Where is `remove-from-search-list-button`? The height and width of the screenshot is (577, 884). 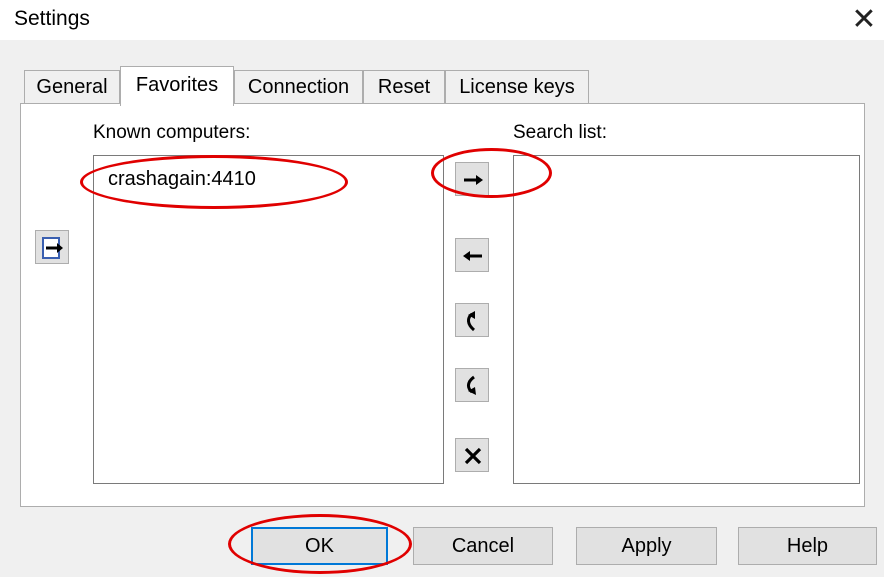 remove-from-search-list-button is located at coordinates (472, 255).